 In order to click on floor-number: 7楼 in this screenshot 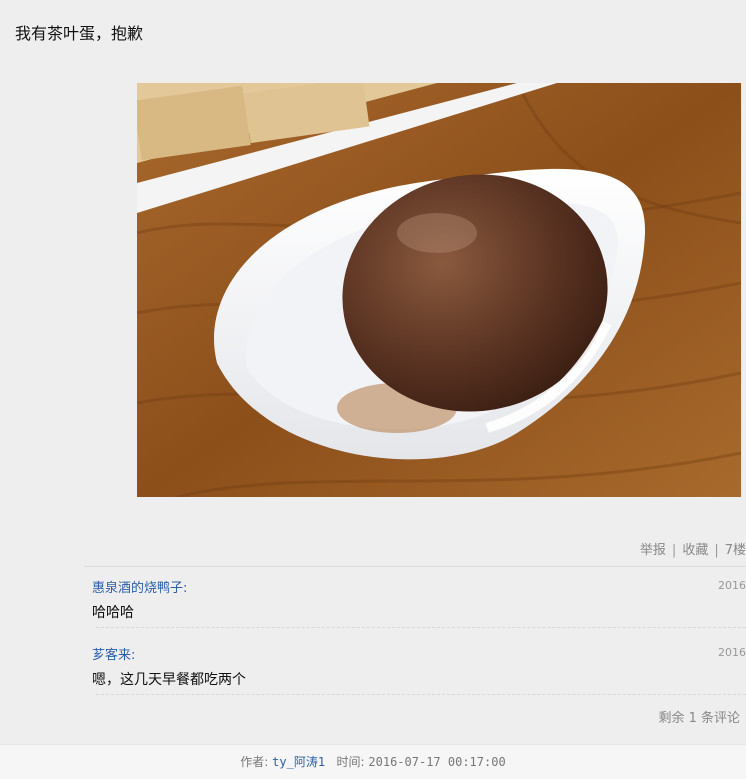, I will do `click(735, 550)`.